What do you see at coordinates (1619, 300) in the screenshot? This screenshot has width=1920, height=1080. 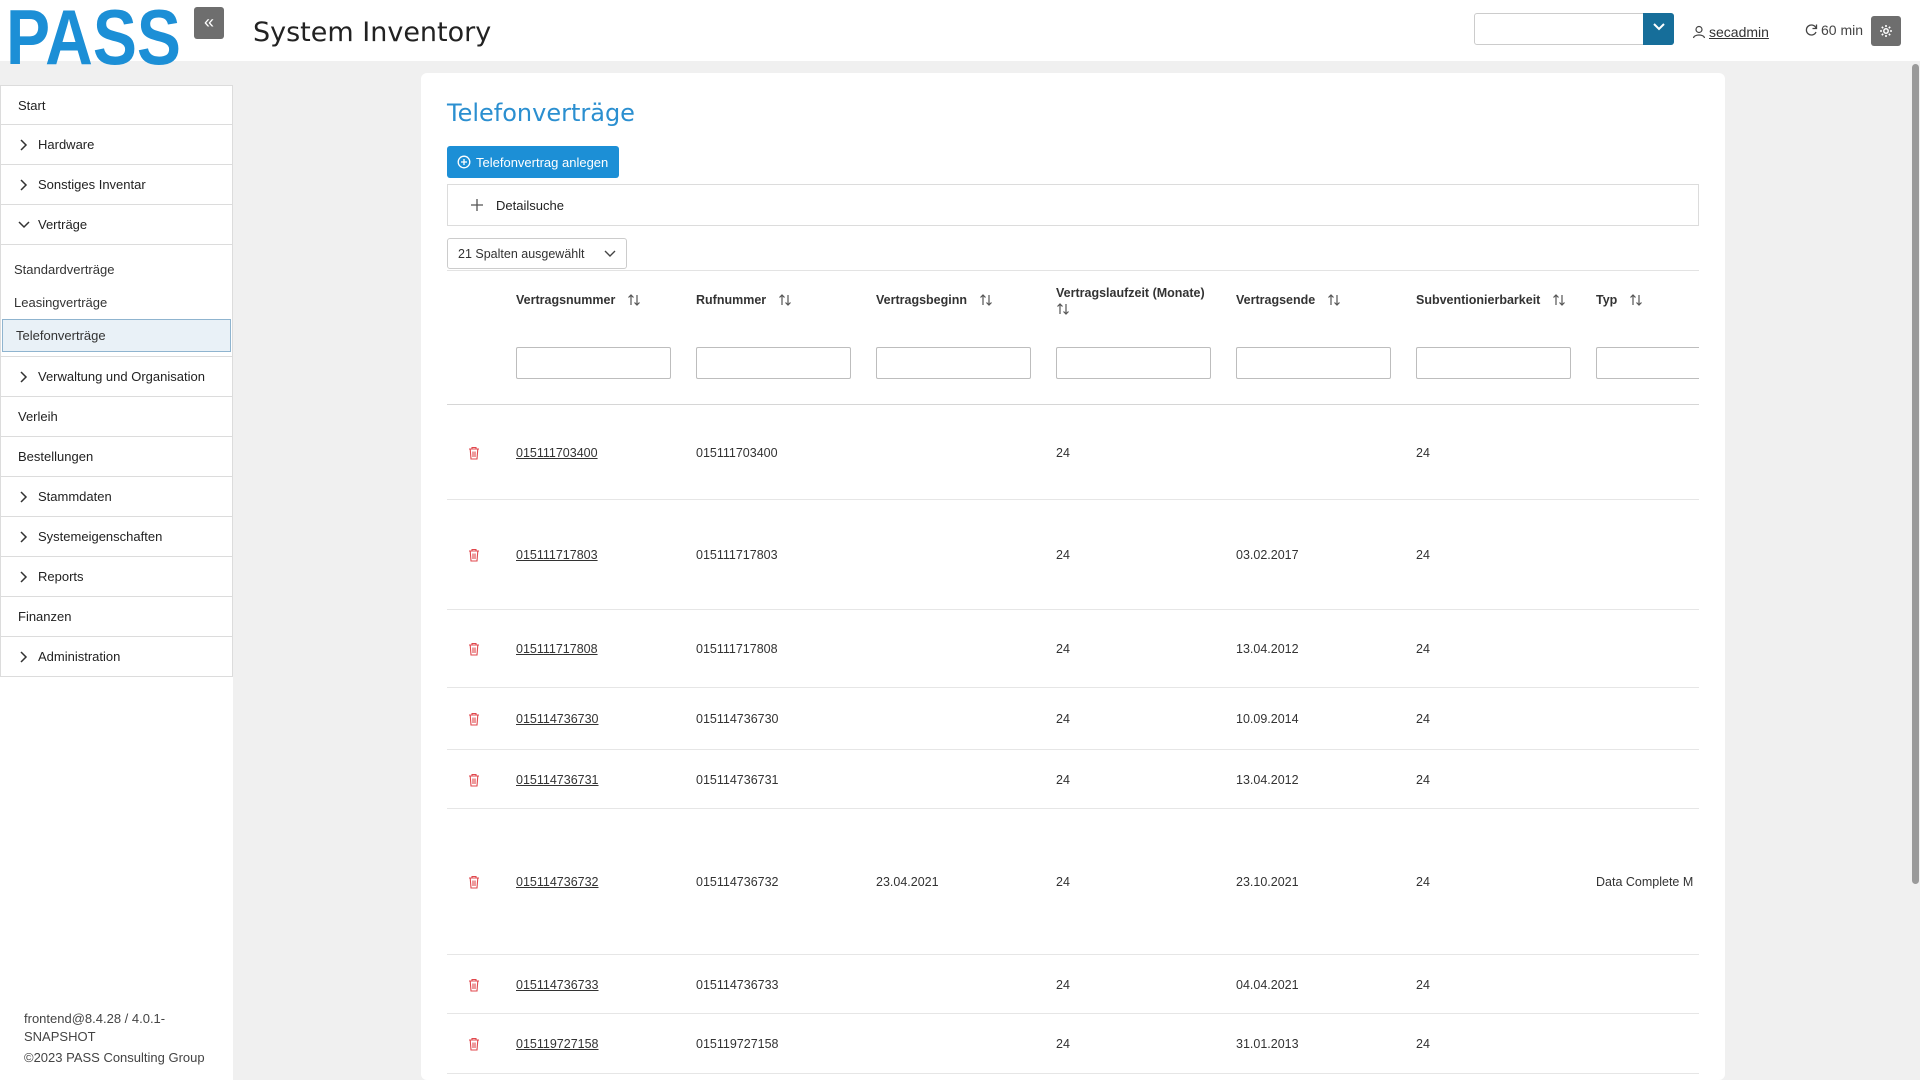 I see `column-header-typ: Typ` at bounding box center [1619, 300].